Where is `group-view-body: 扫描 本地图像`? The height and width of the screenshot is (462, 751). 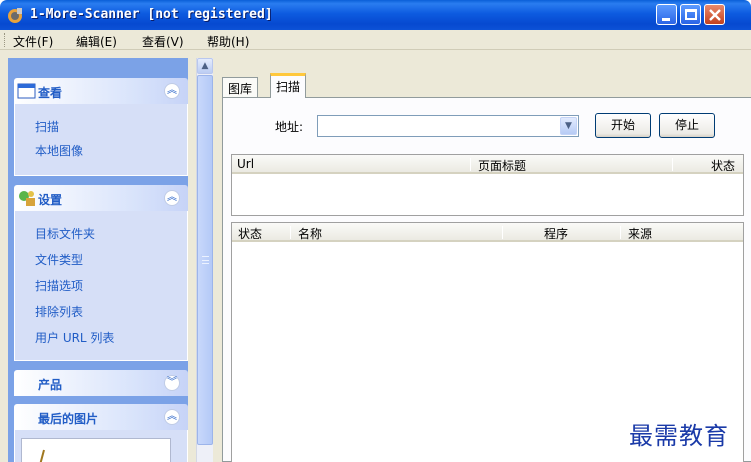 group-view-body: 扫描 本地图像 is located at coordinates (101, 140).